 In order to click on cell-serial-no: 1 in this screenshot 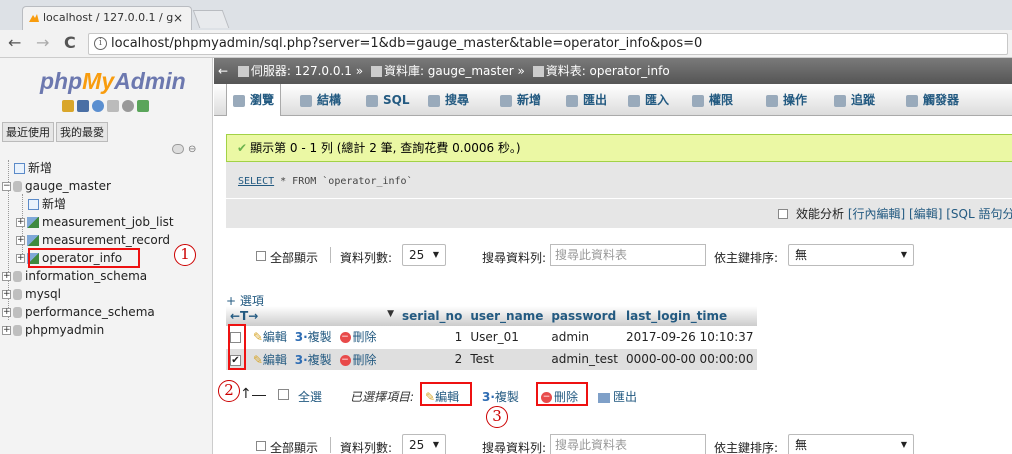, I will do `click(432, 337)`.